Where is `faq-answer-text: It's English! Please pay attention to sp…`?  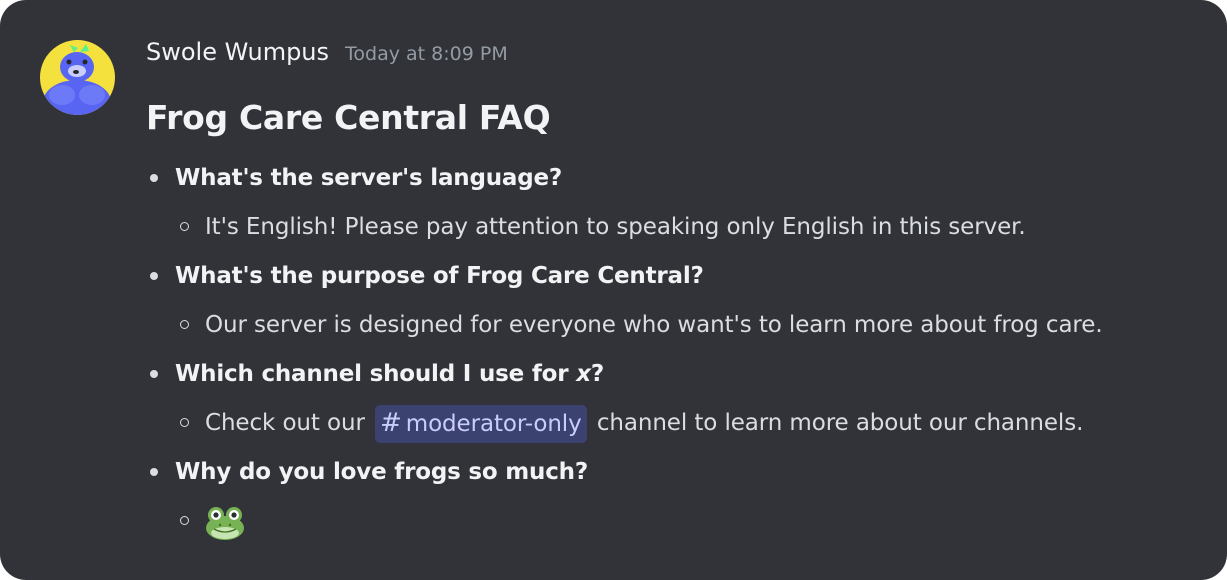
faq-answer-text: It's English! Please pay attention to sp… is located at coordinates (615, 227).